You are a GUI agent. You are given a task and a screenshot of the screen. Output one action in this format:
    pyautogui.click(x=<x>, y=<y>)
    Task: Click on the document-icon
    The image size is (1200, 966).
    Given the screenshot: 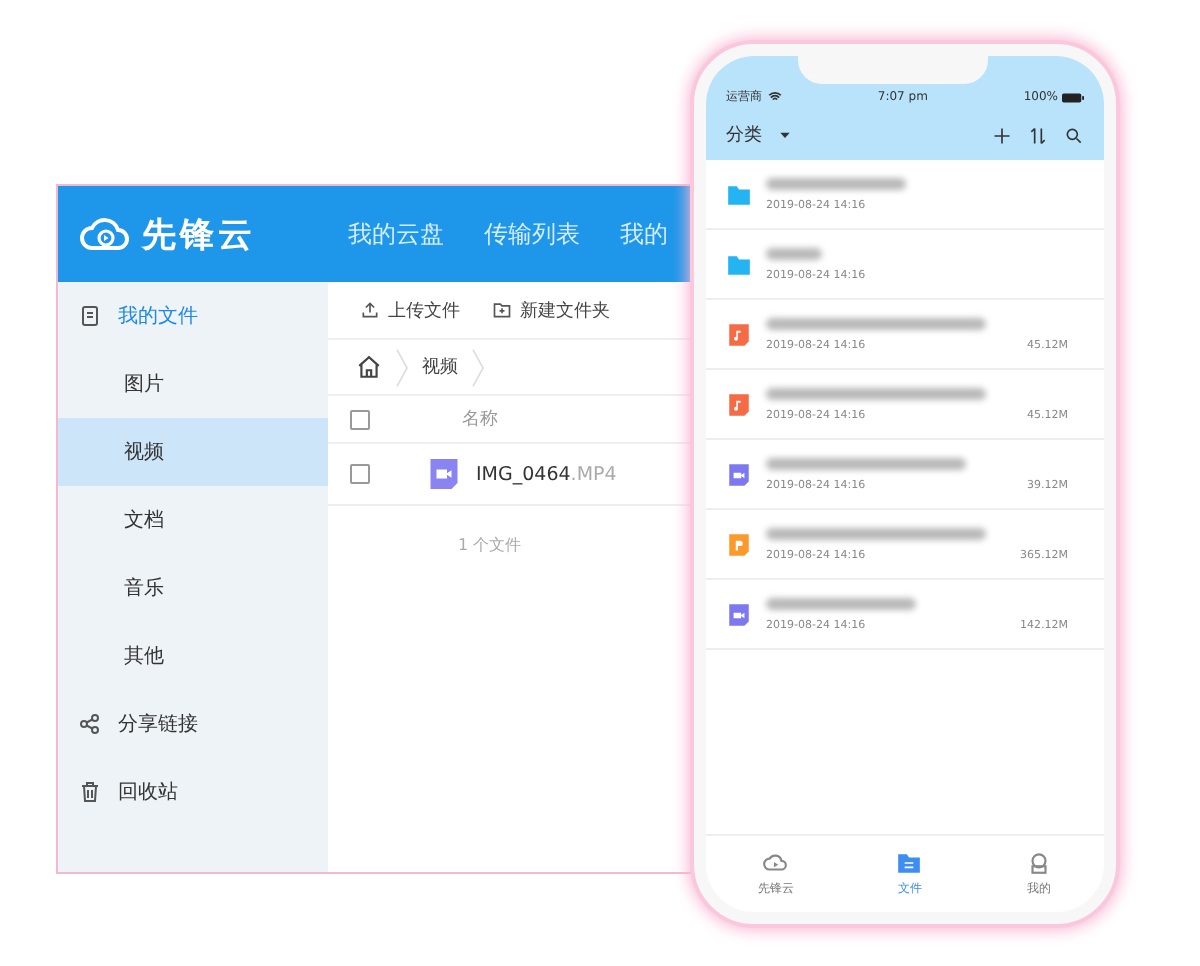 What is the action you would take?
    pyautogui.click(x=90, y=316)
    